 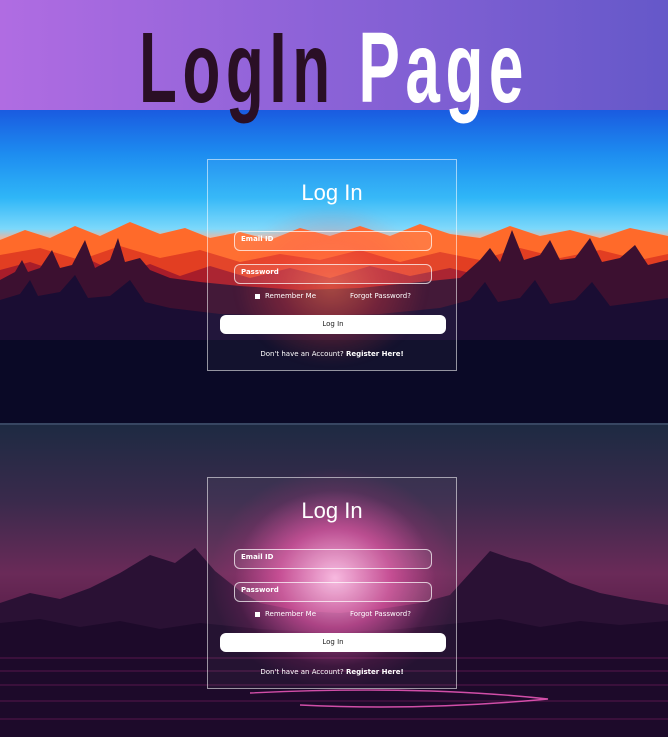 I want to click on title-word-login: LogIn, so click(x=237, y=68).